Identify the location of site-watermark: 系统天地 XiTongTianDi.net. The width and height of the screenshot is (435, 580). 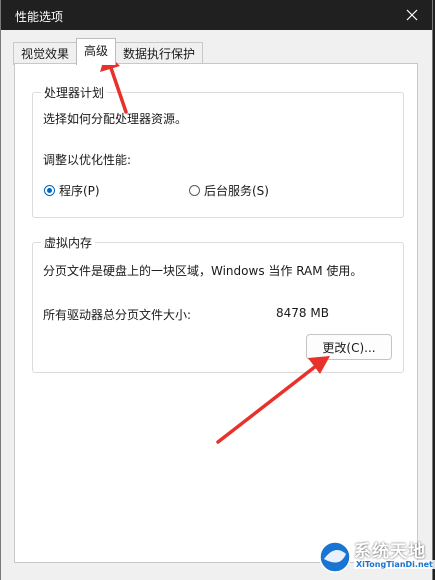
(375, 557).